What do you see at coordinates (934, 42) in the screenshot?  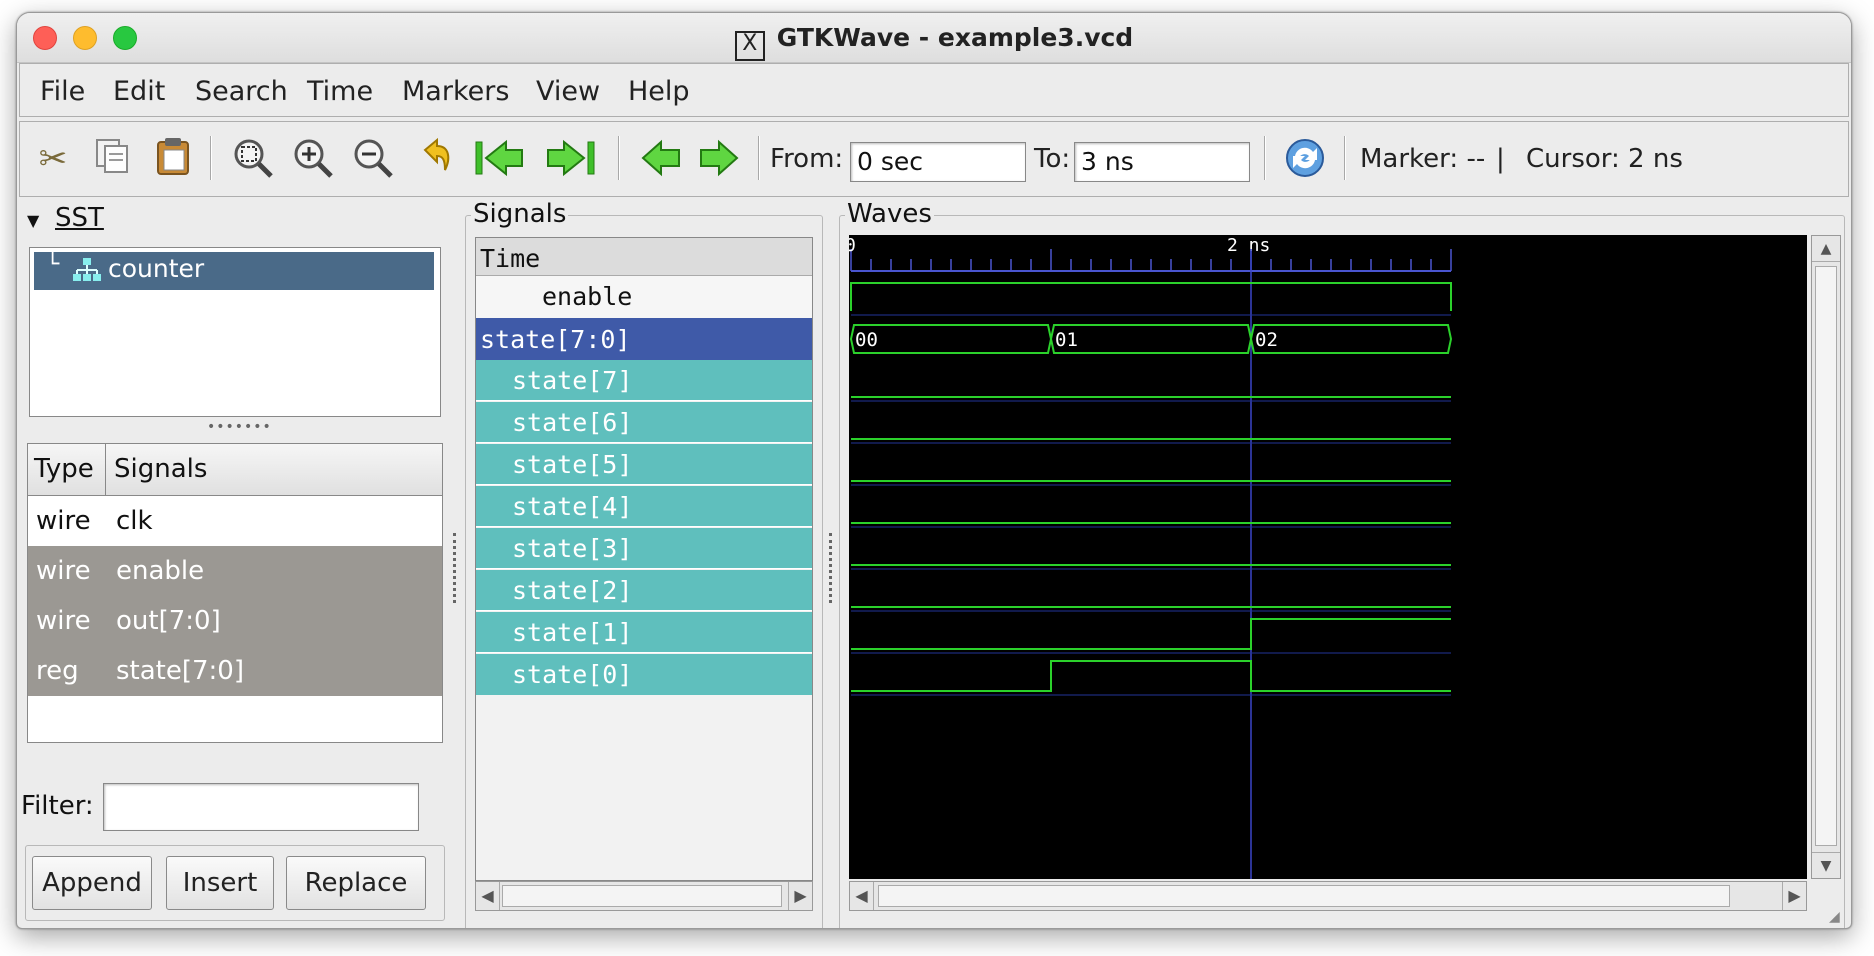 I see `window-title: X GTKWave - example3.vcd` at bounding box center [934, 42].